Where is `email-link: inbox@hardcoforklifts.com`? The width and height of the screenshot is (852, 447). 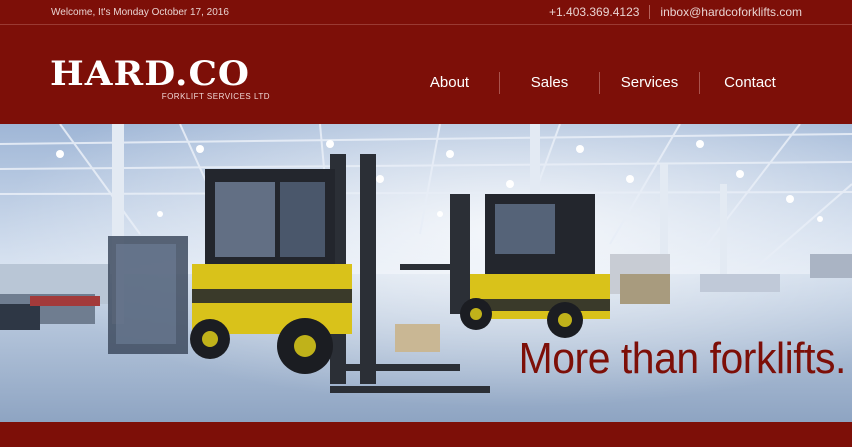 email-link: inbox@hardcoforklifts.com is located at coordinates (731, 12).